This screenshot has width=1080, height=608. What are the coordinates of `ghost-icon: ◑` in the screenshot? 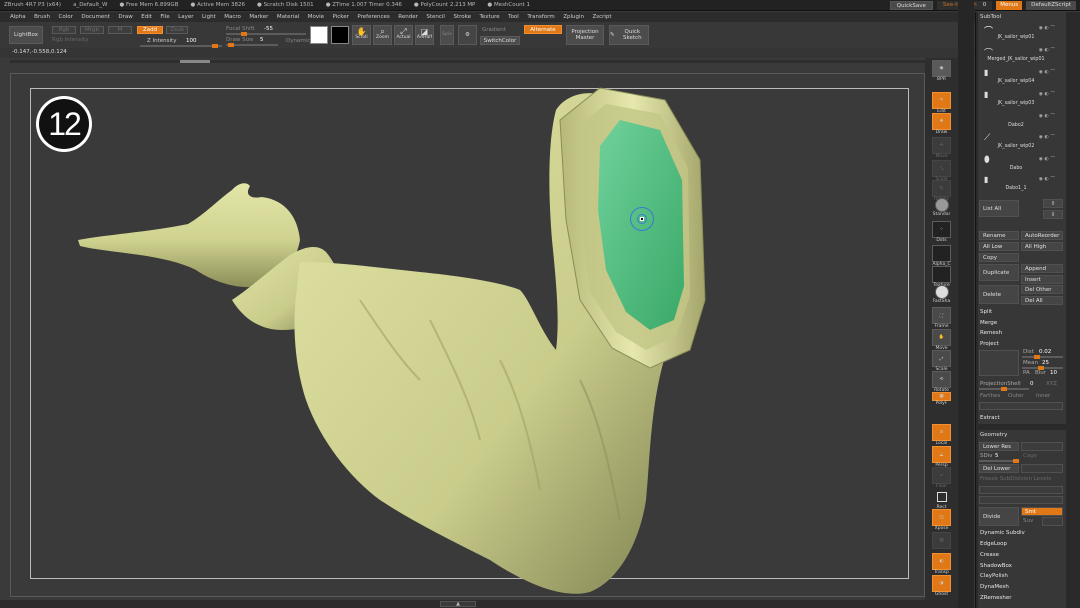 It's located at (941, 583).